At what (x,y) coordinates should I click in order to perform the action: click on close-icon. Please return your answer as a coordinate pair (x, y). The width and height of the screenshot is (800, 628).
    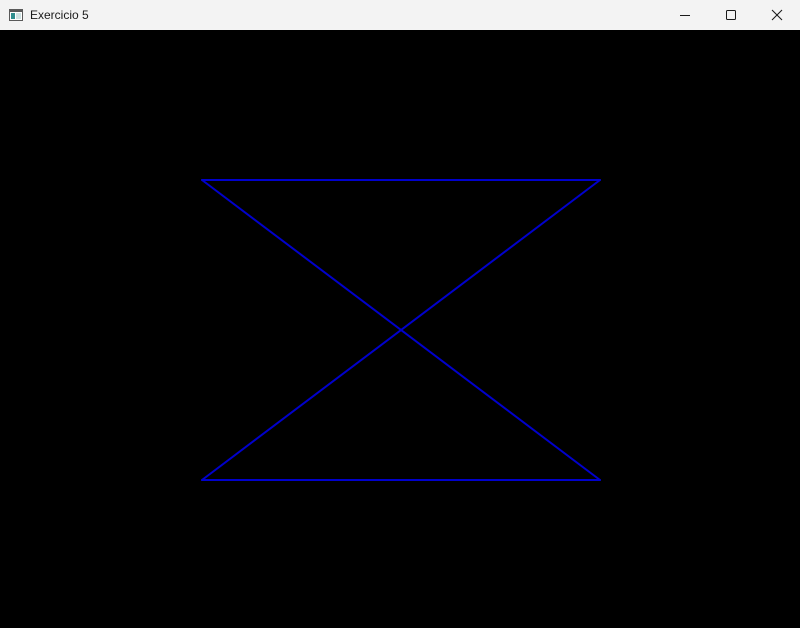
    Looking at the image, I should click on (777, 15).